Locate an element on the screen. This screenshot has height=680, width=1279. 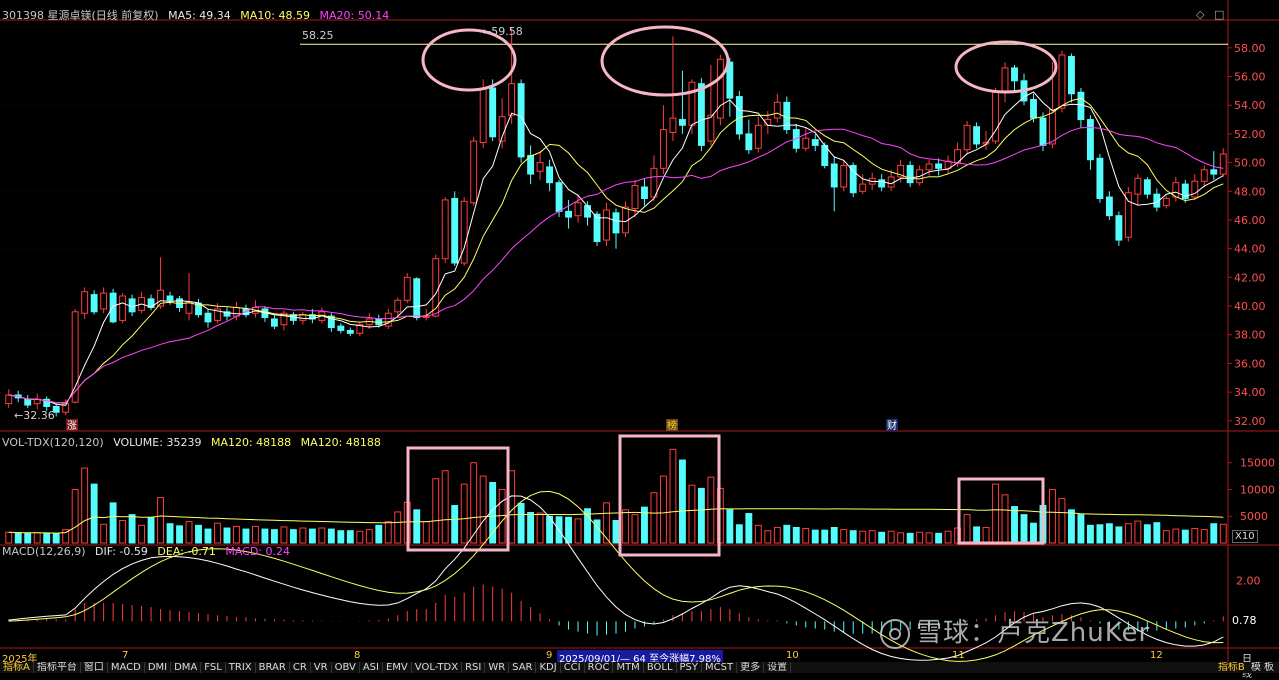
toolbar-item-5: DMA is located at coordinates (186, 667).